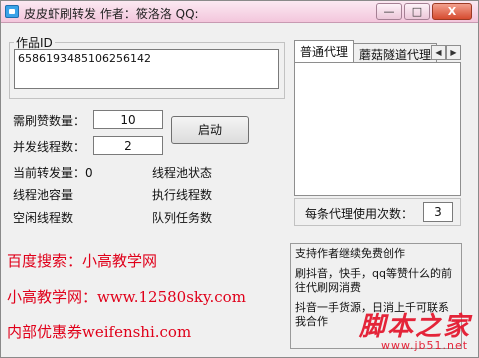 The image size is (479, 358). Describe the element at coordinates (49, 121) in the screenshot. I see `required-count-label: 需刷赞数量：` at that location.